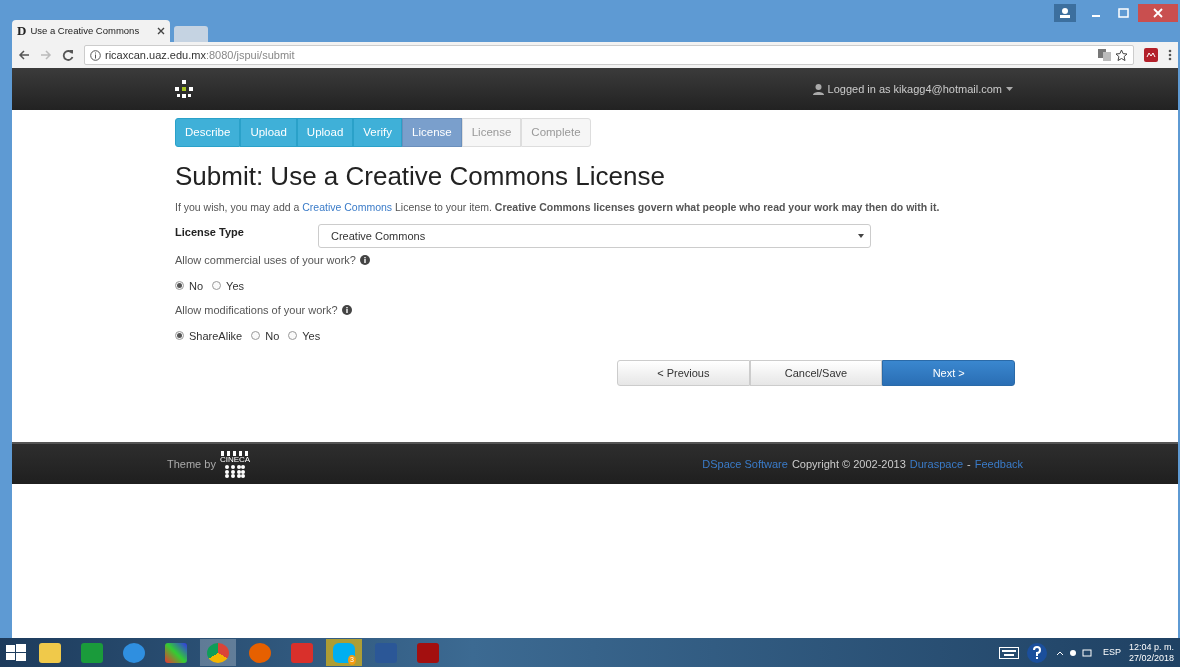 The height and width of the screenshot is (667, 1180). What do you see at coordinates (208, 133) in the screenshot?
I see `progress-step: Describe` at bounding box center [208, 133].